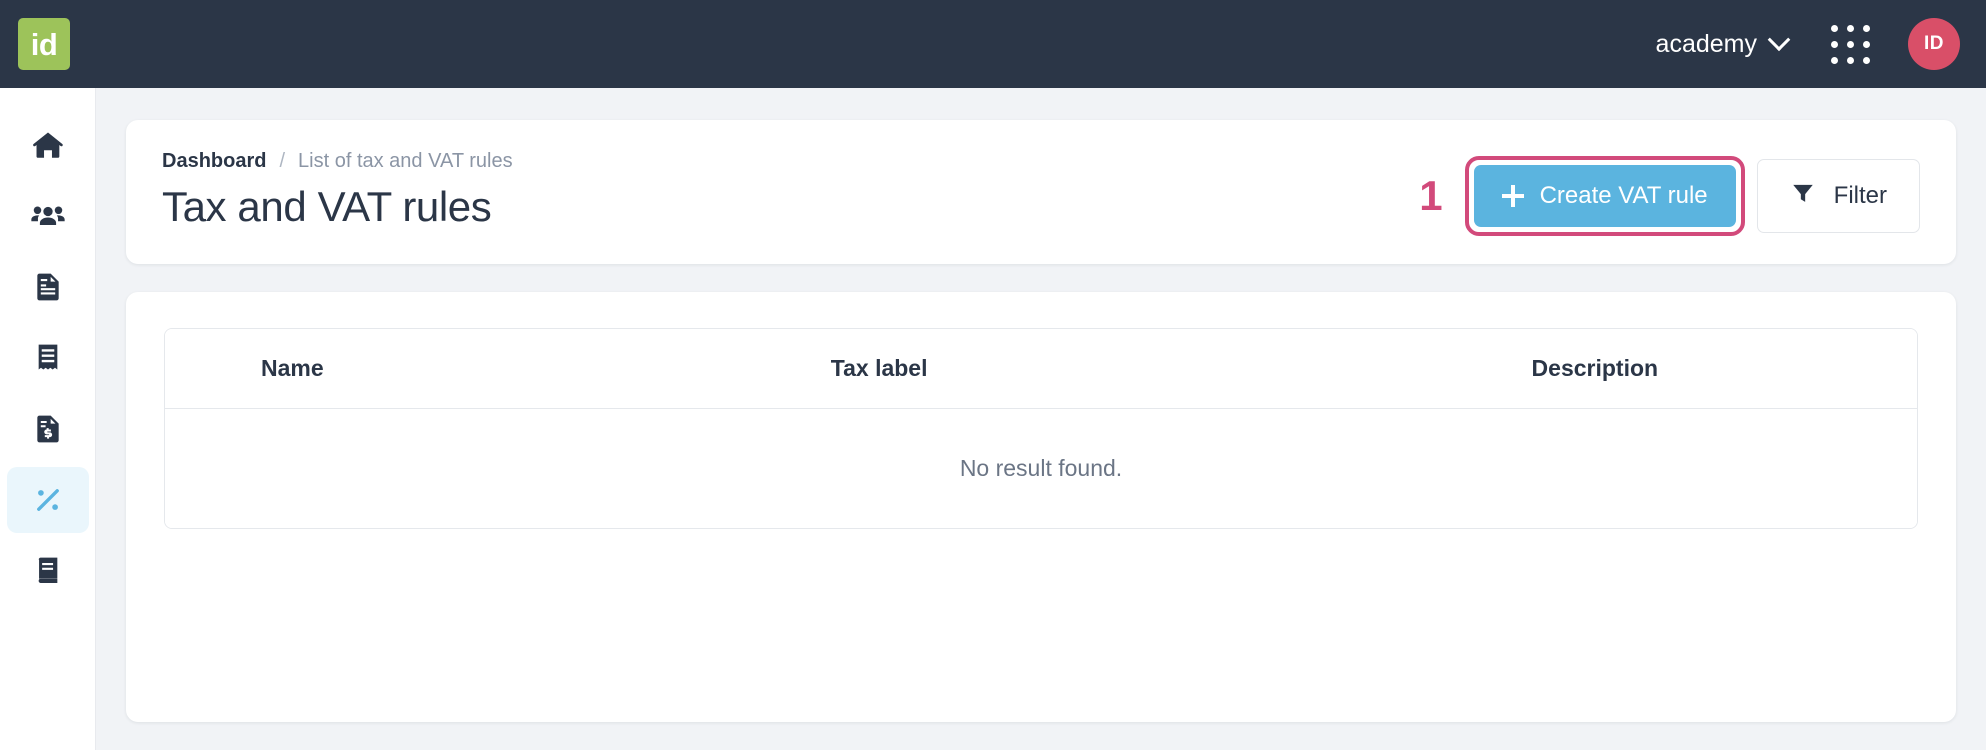 The image size is (1986, 750). What do you see at coordinates (405, 161) in the screenshot?
I see `breadcrumb-current-page: List of tax and VAT rules` at bounding box center [405, 161].